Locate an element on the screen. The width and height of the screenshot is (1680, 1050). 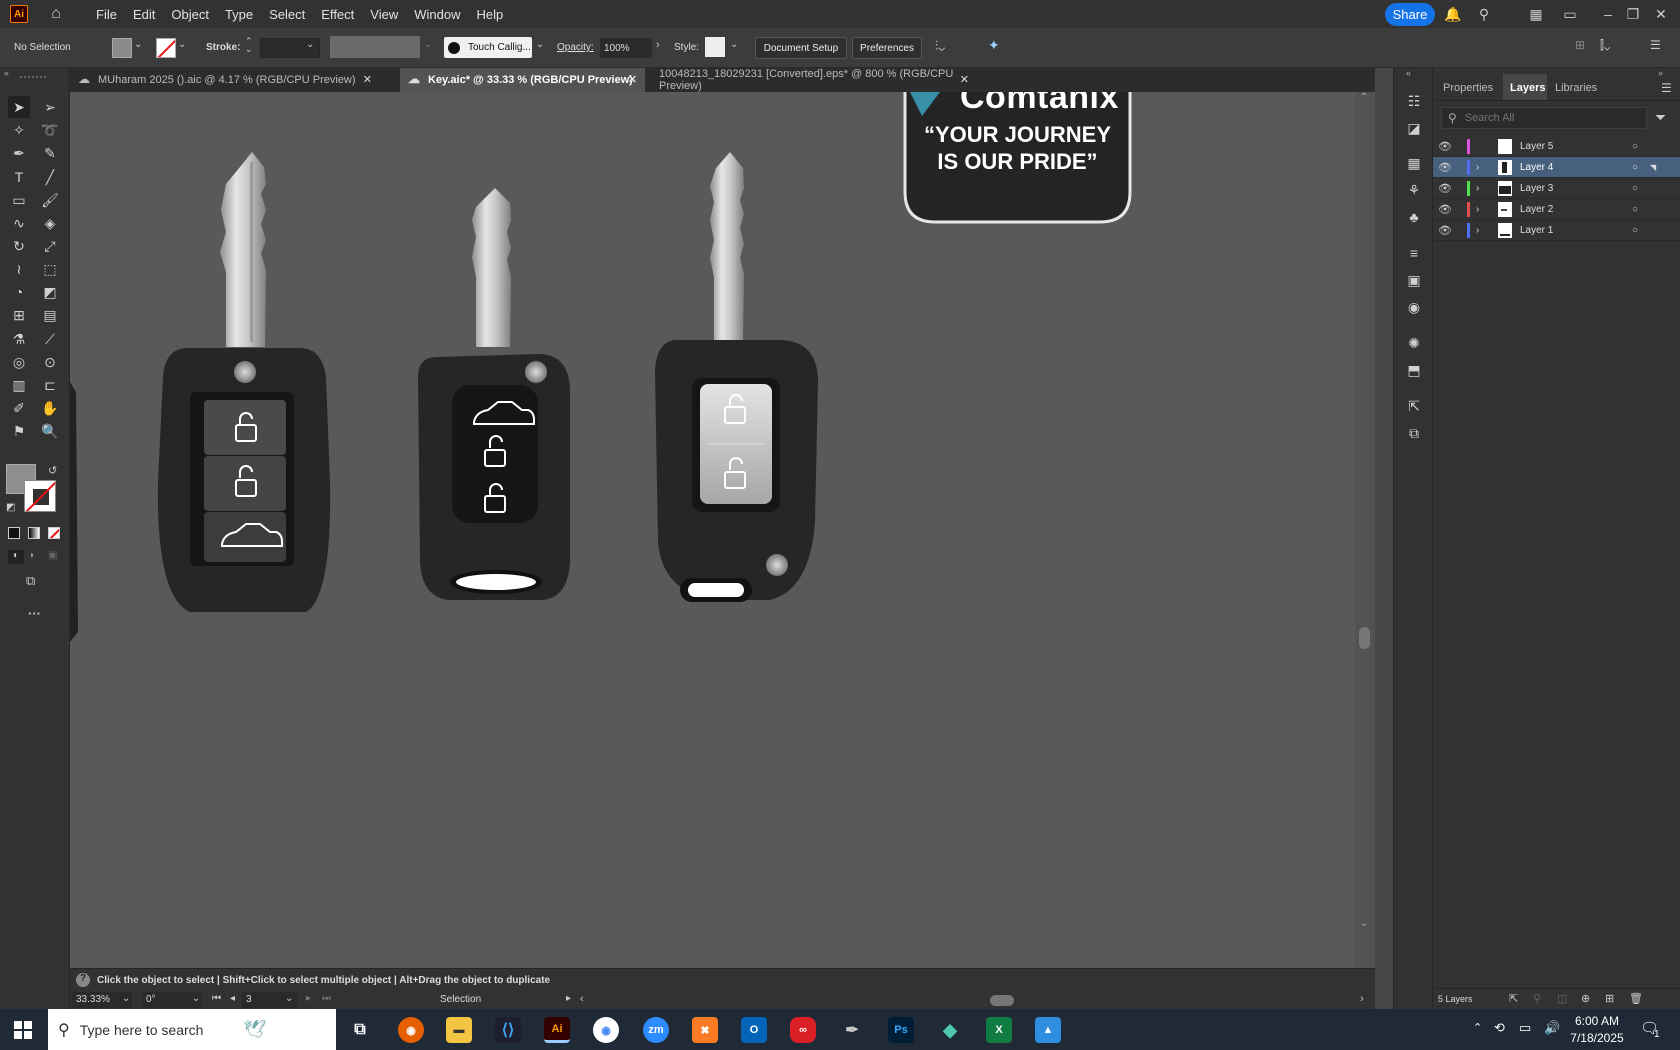
close-icon: ✕ is located at coordinates (367, 79).